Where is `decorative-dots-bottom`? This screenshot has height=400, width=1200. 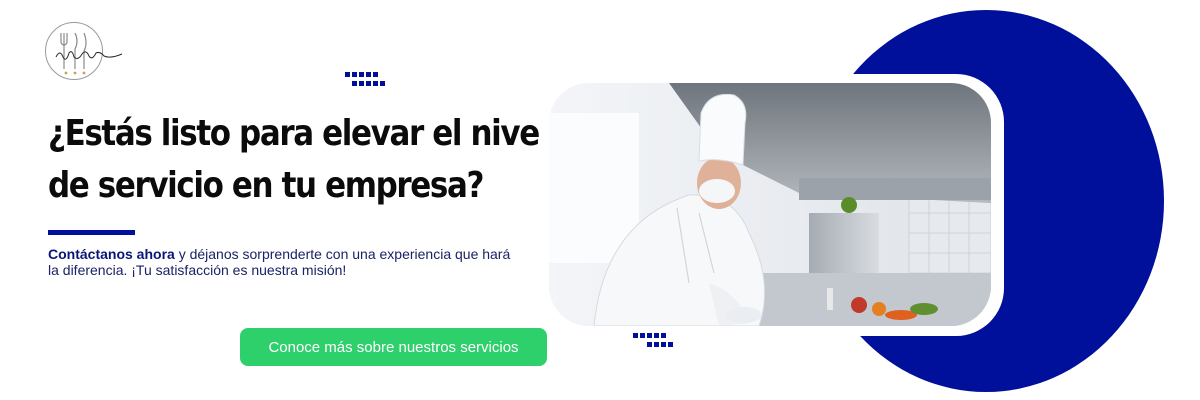 decorative-dots-bottom is located at coordinates (654, 340).